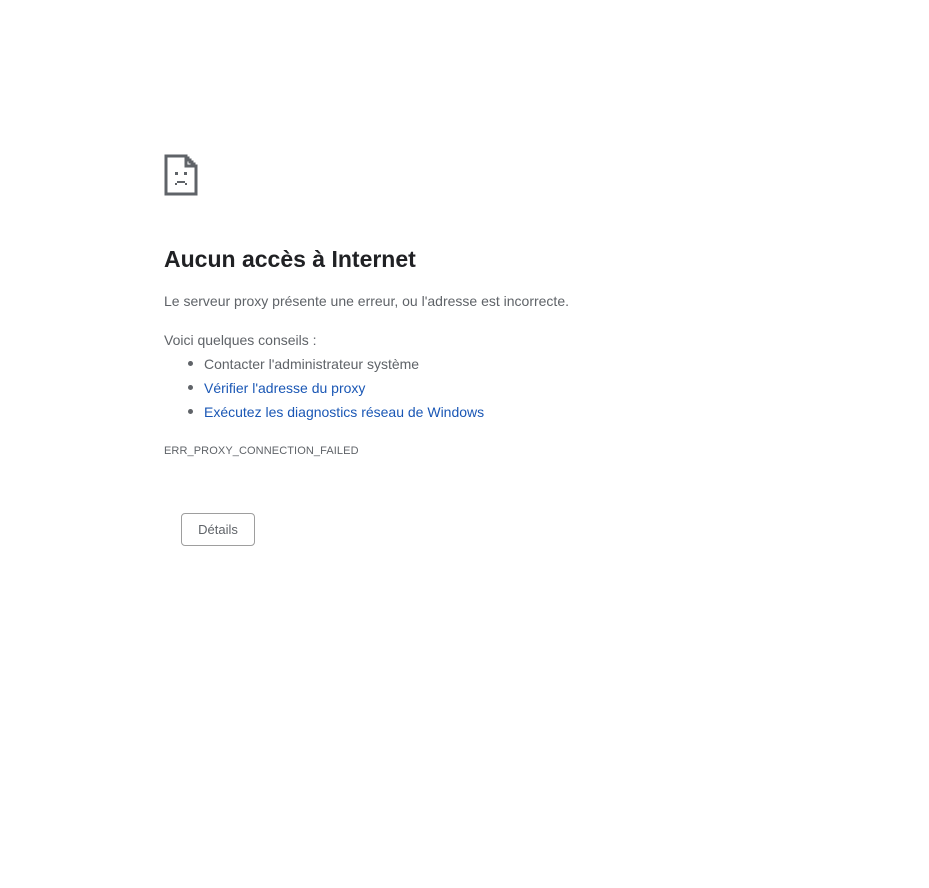 The image size is (929, 888). What do you see at coordinates (218, 529) in the screenshot?
I see `details-button: Détails` at bounding box center [218, 529].